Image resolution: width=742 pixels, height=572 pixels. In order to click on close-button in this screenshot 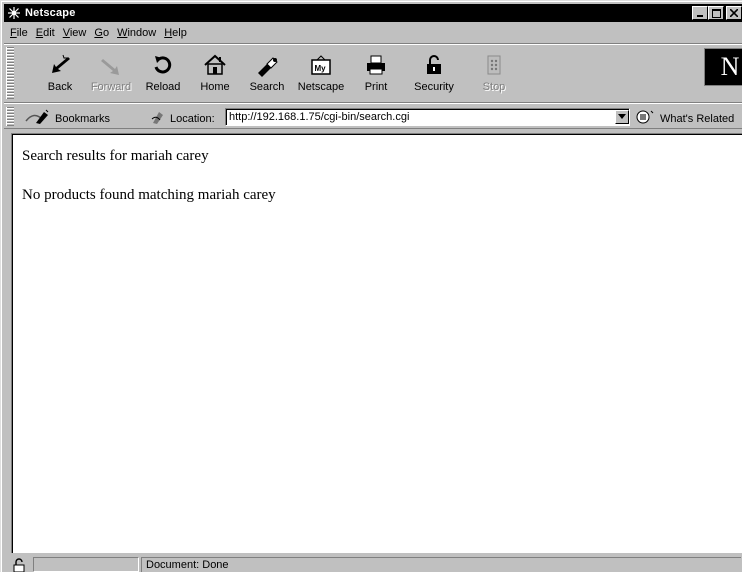, I will do `click(734, 13)`.